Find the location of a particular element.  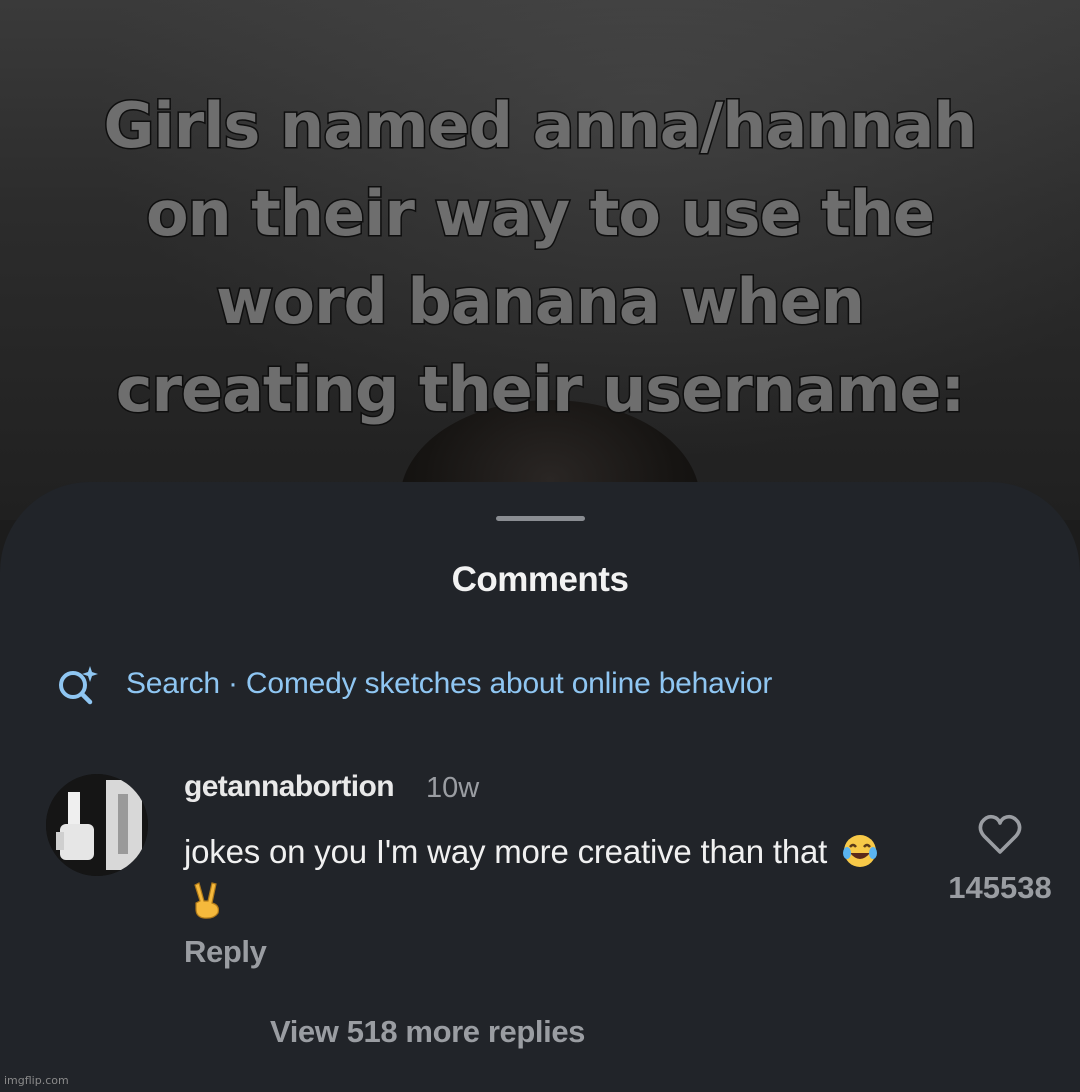

search-sparkle-icon is located at coordinates (78, 685).